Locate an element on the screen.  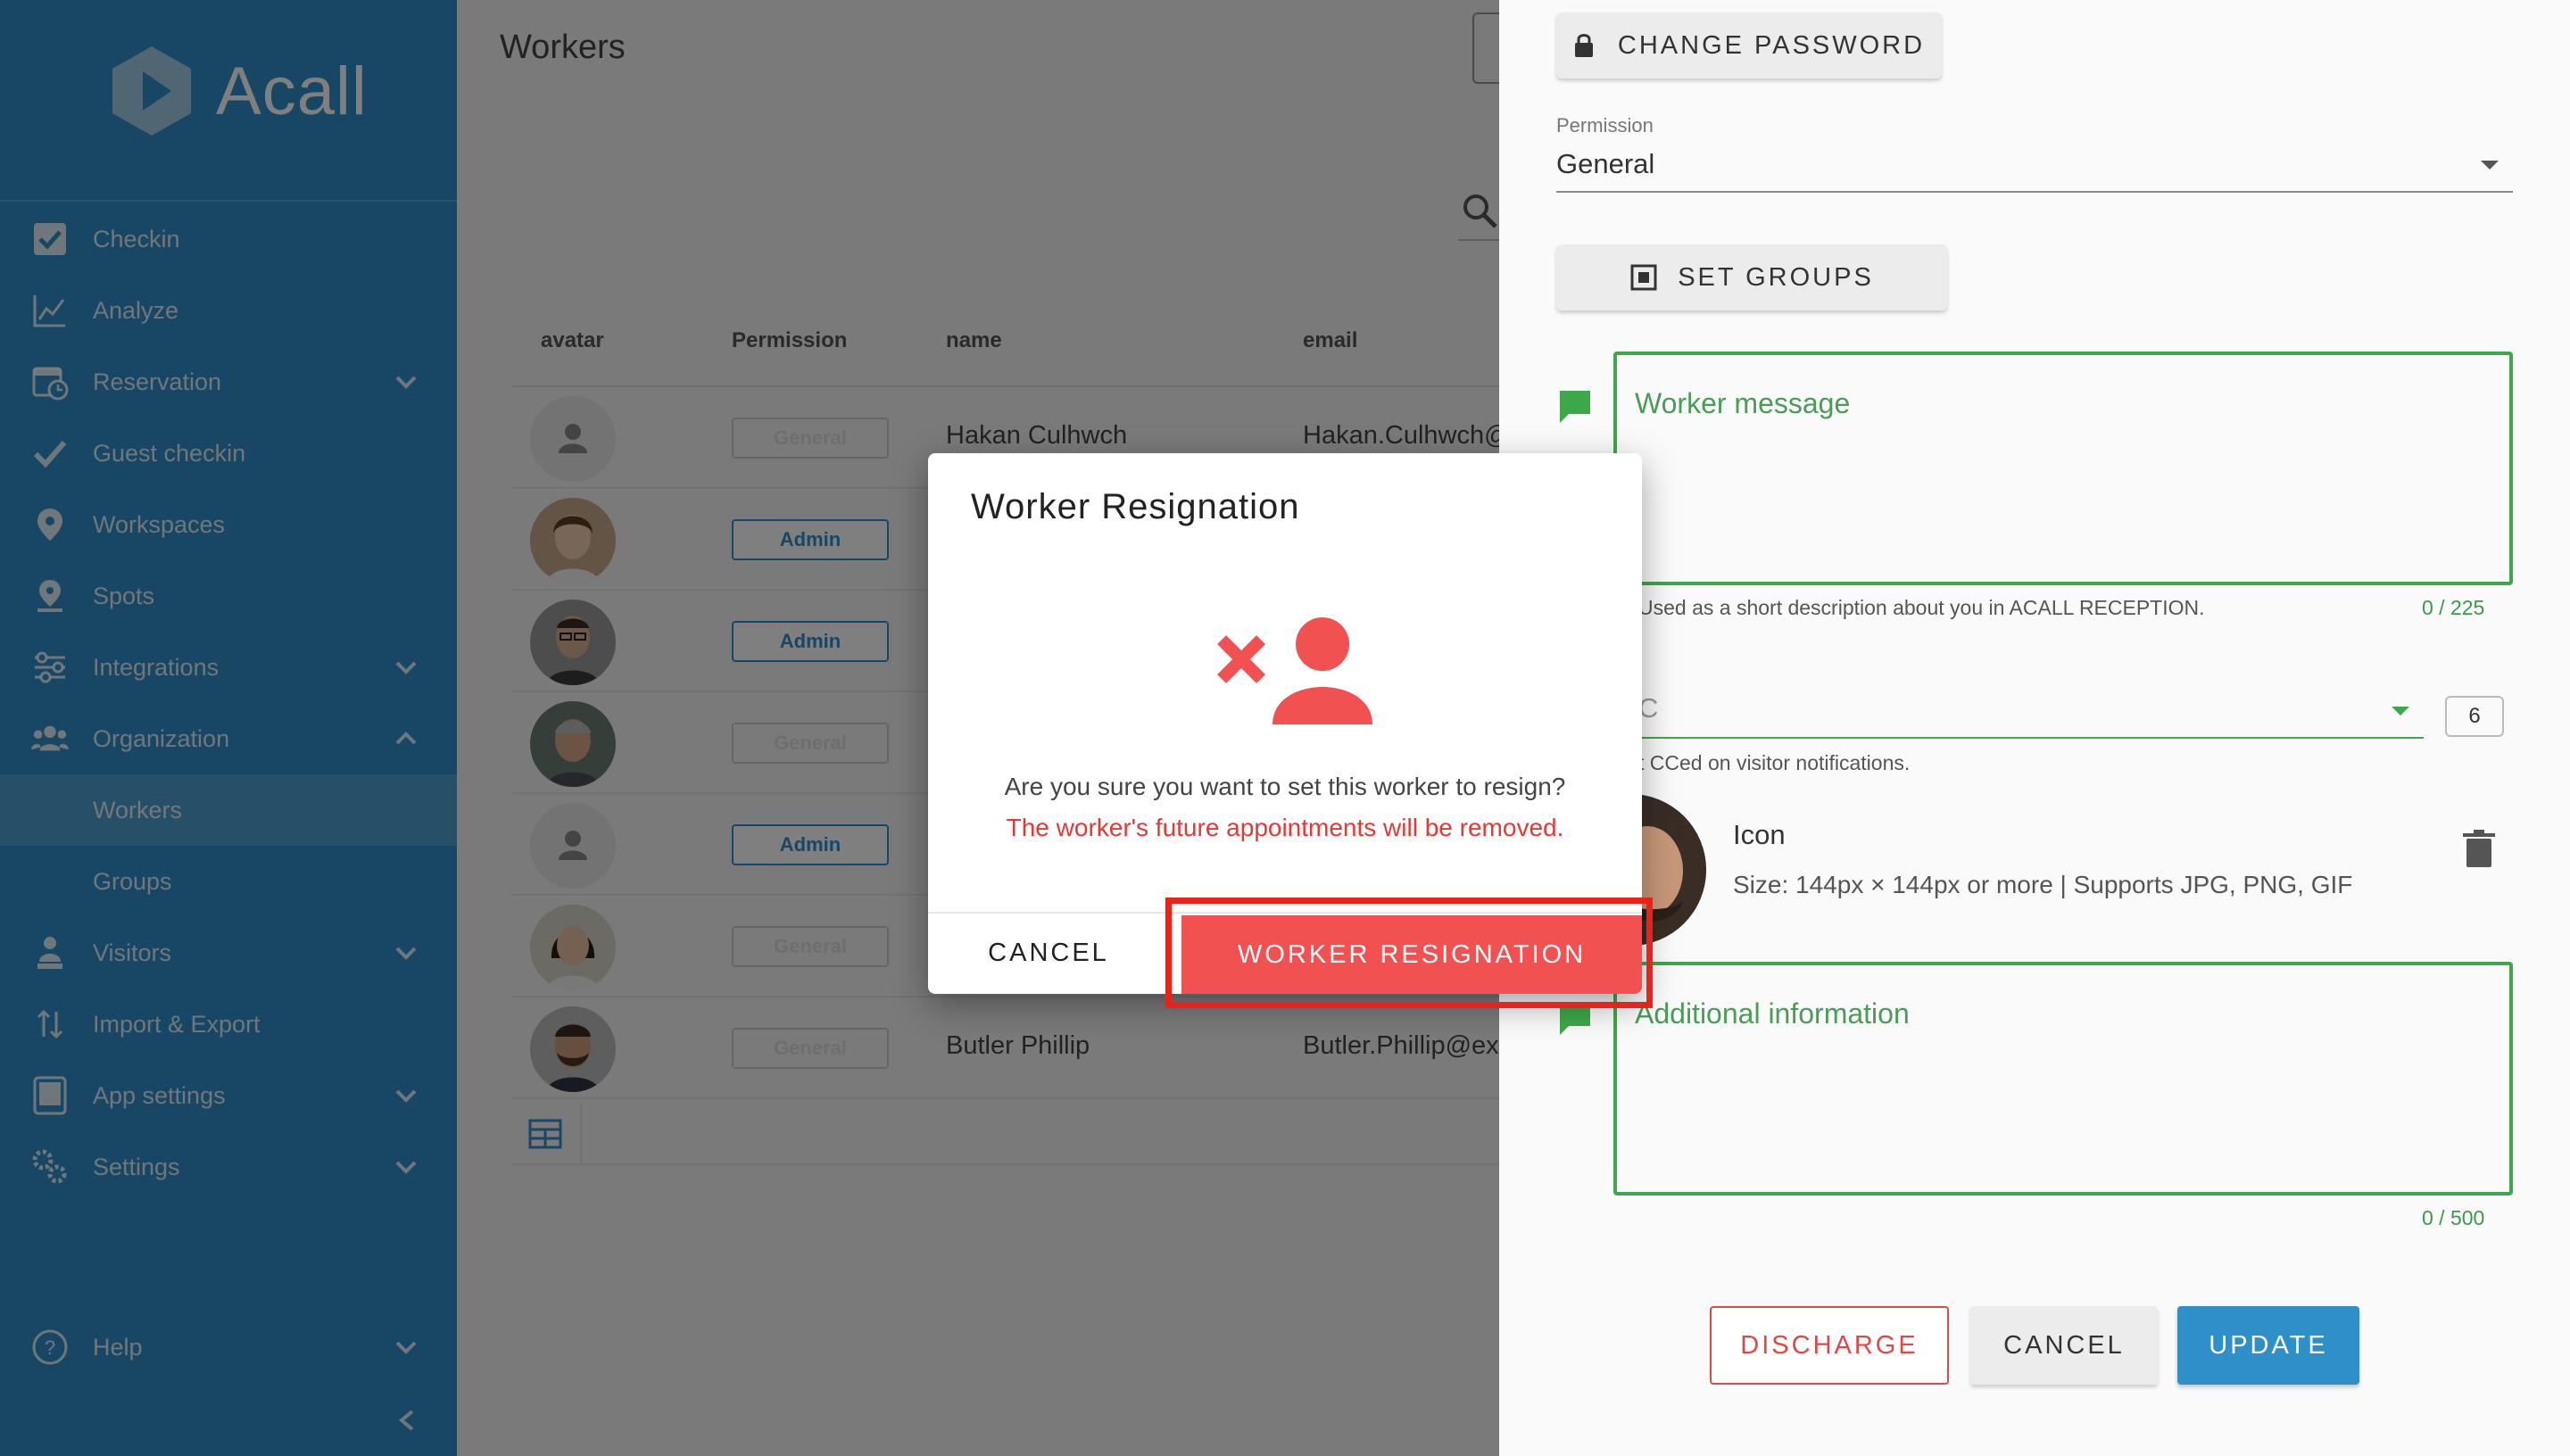
highlight-box is located at coordinates (1409, 953).